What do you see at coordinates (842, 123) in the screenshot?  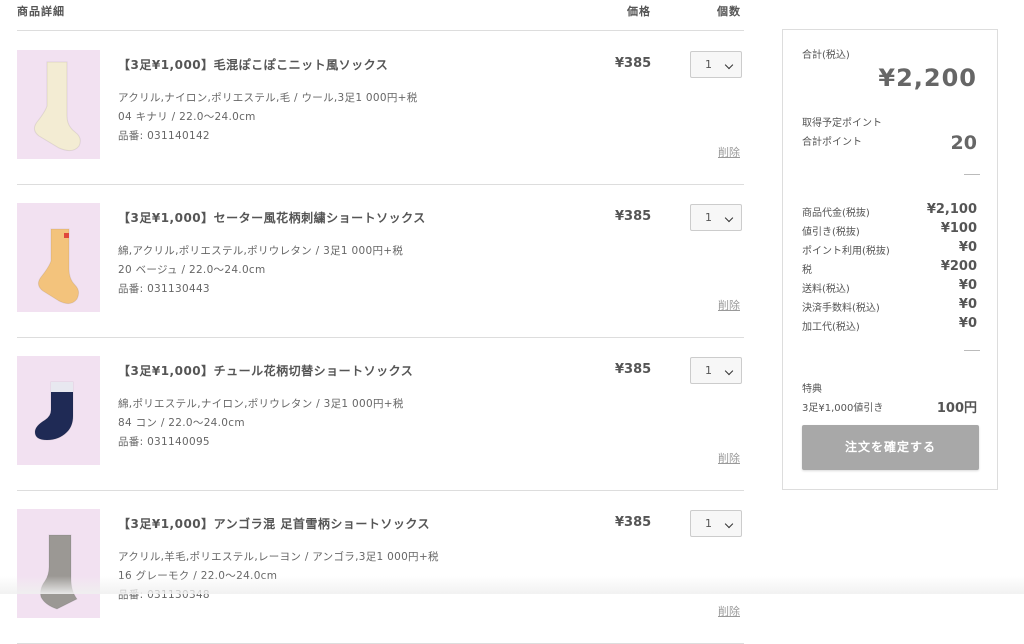 I see `points-expected-label: 取得予定ポイント` at bounding box center [842, 123].